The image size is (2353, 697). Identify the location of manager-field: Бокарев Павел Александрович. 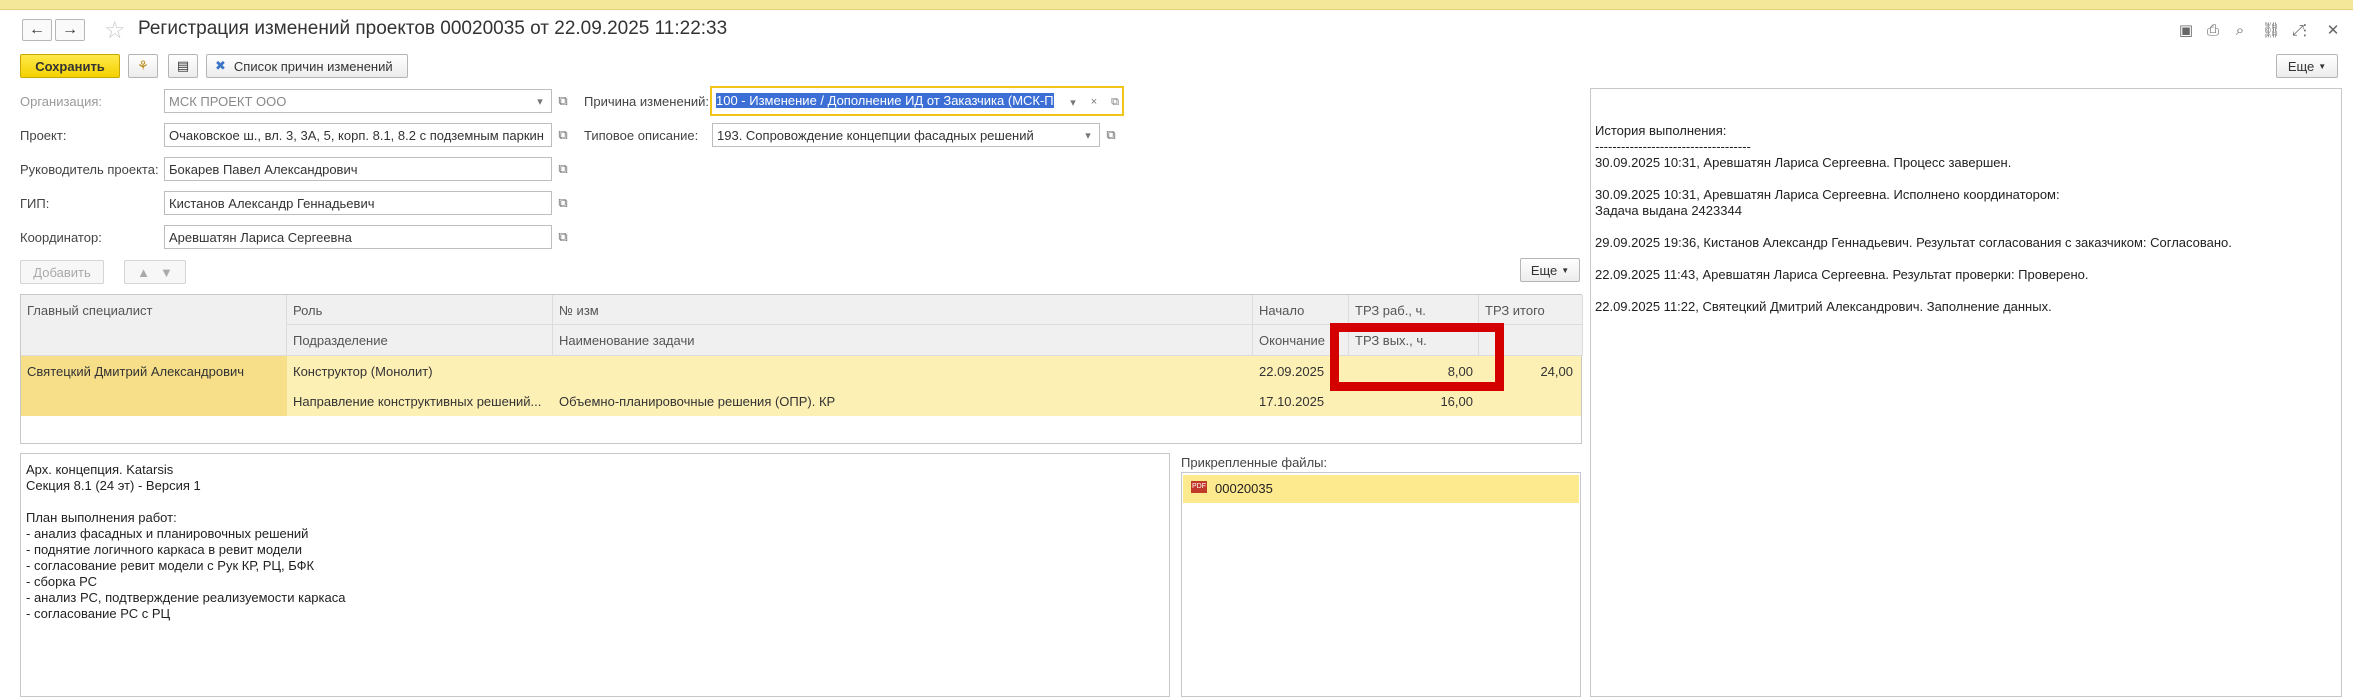
(358, 169).